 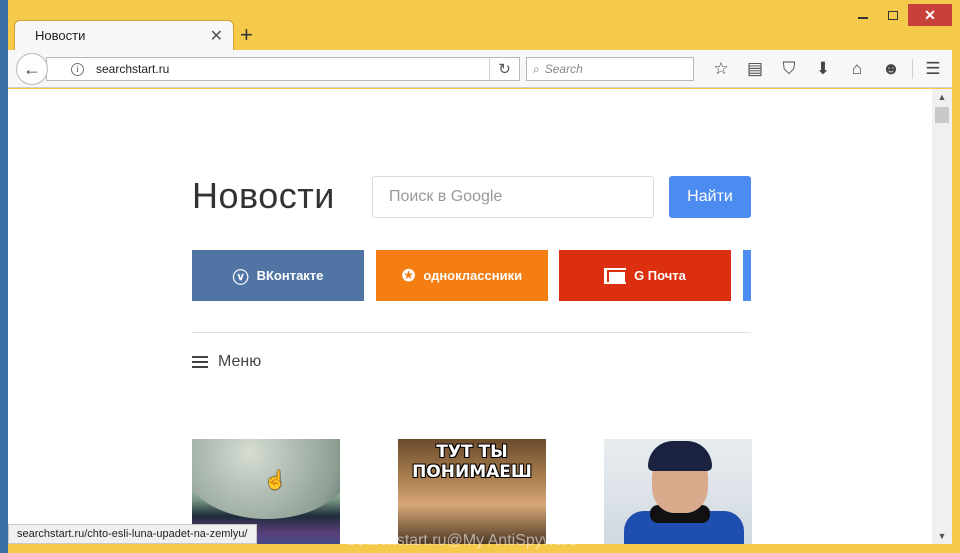 I want to click on search-input: ⌕ Search, so click(x=610, y=69).